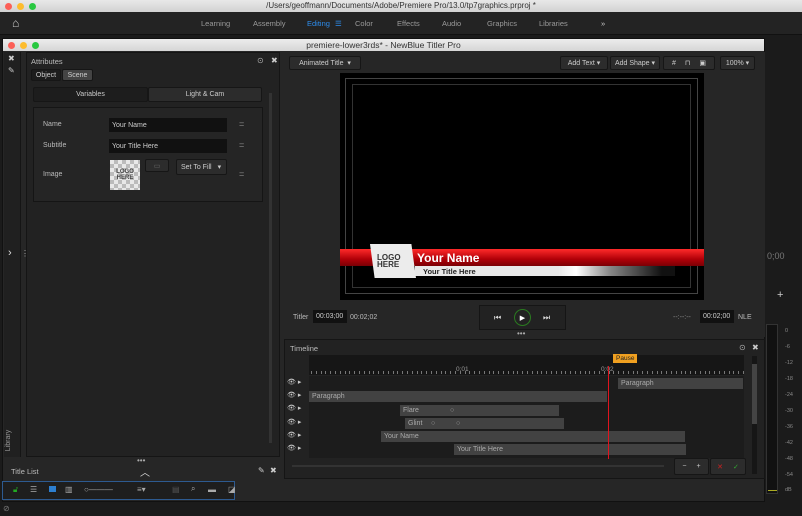  Describe the element at coordinates (581, 63) in the screenshot. I see `add-text-label: Add Text` at that location.